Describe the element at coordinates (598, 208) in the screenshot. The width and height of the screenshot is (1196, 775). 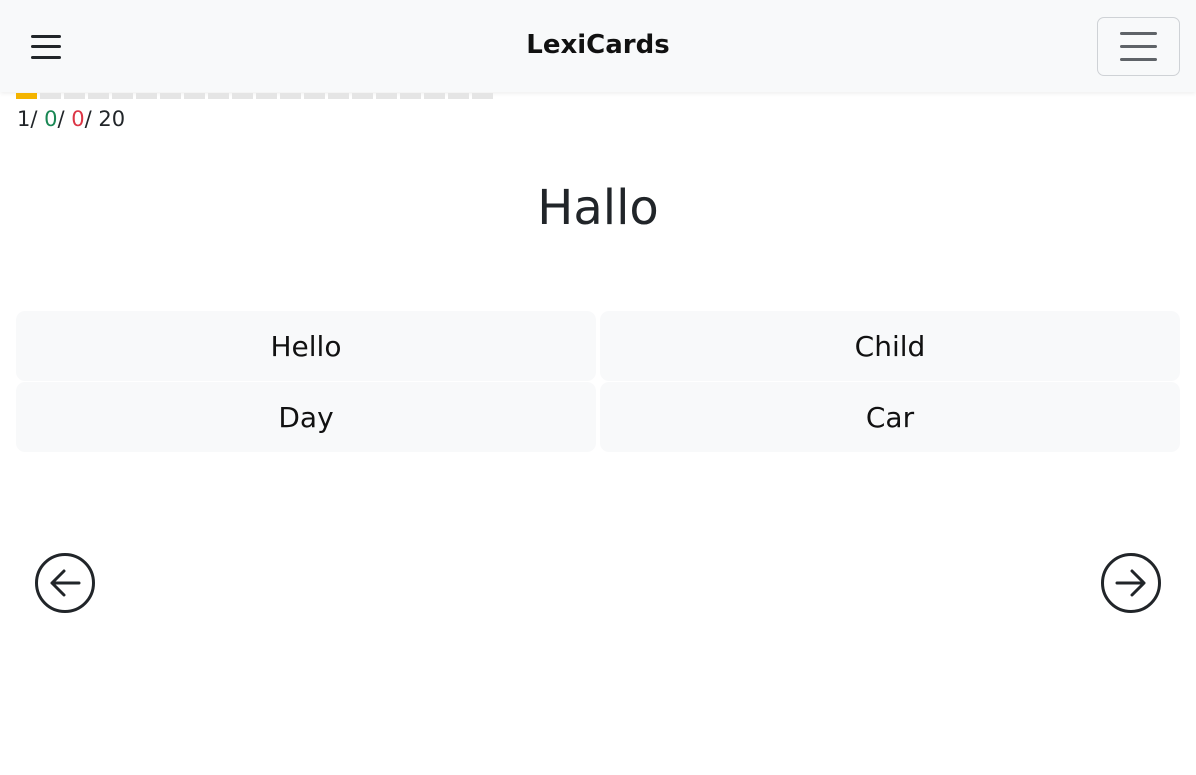
I see `flashcard-word: Hallo` at that location.